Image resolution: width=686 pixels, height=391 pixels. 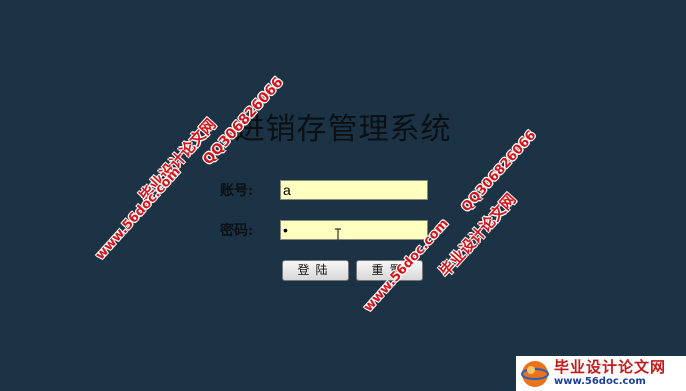 I want to click on username-row: 账号:, so click(x=324, y=190).